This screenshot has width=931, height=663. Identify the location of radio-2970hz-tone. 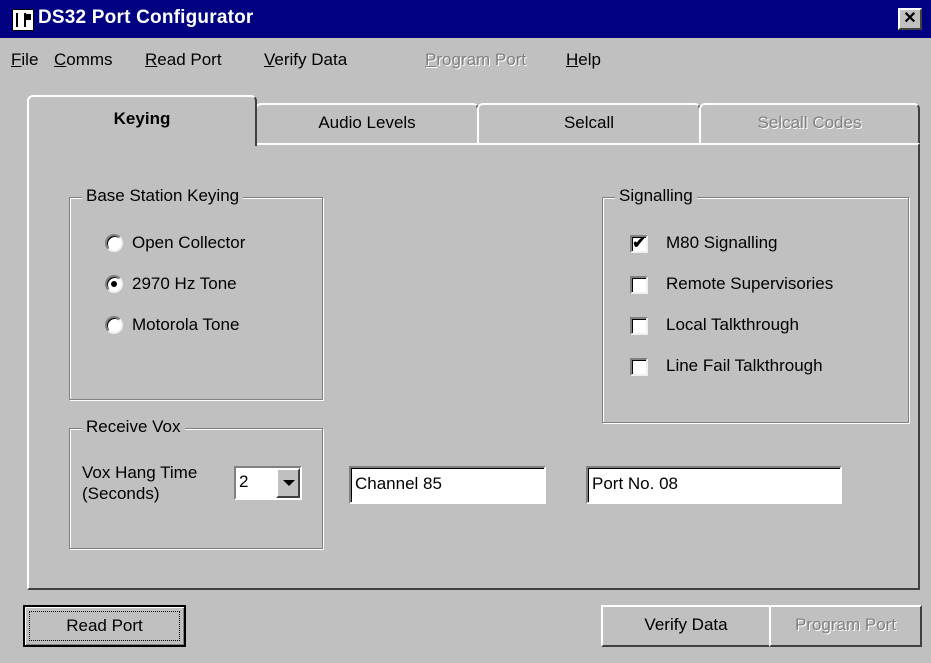
(114, 284).